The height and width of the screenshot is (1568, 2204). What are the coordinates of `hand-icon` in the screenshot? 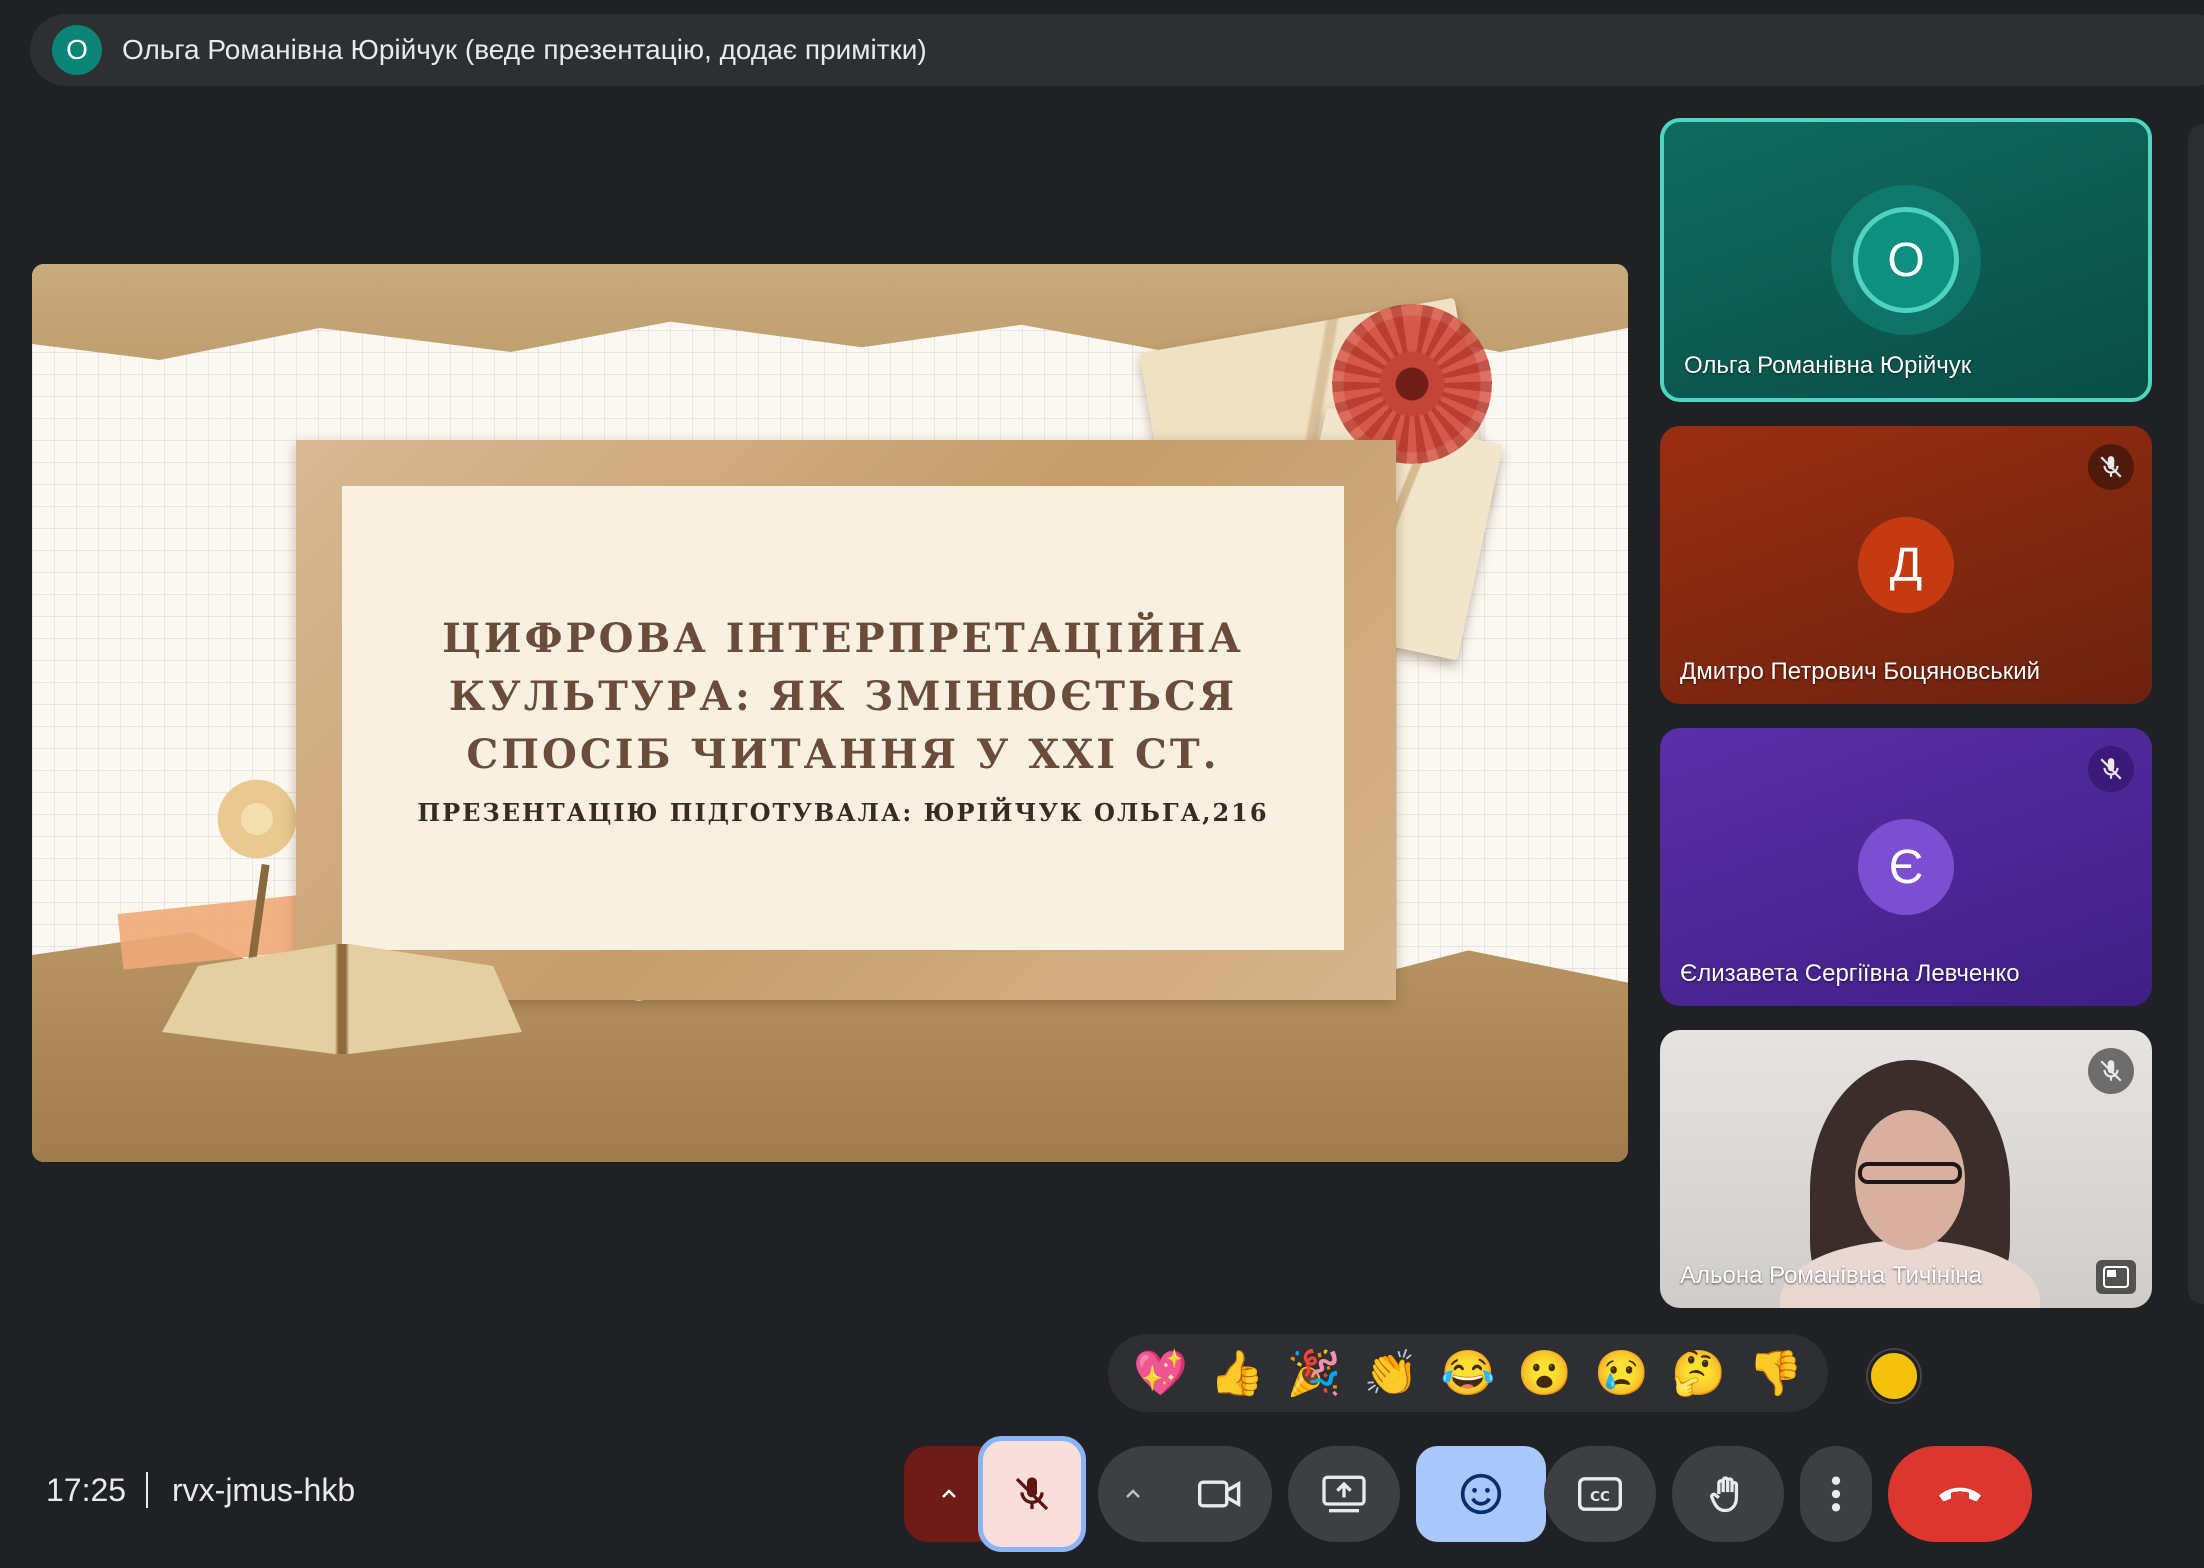 It's located at (1724, 1494).